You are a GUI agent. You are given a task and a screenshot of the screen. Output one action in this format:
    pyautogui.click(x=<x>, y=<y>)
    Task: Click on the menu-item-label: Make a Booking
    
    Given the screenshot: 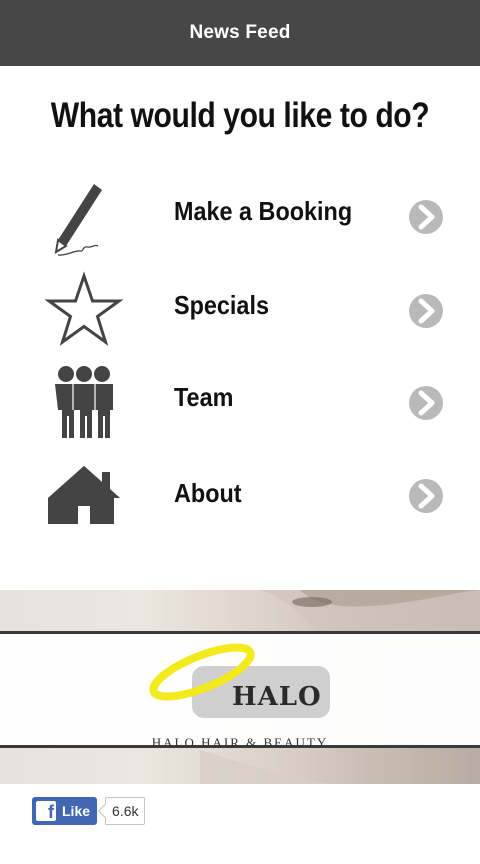 What is the action you would take?
    pyautogui.click(x=263, y=211)
    